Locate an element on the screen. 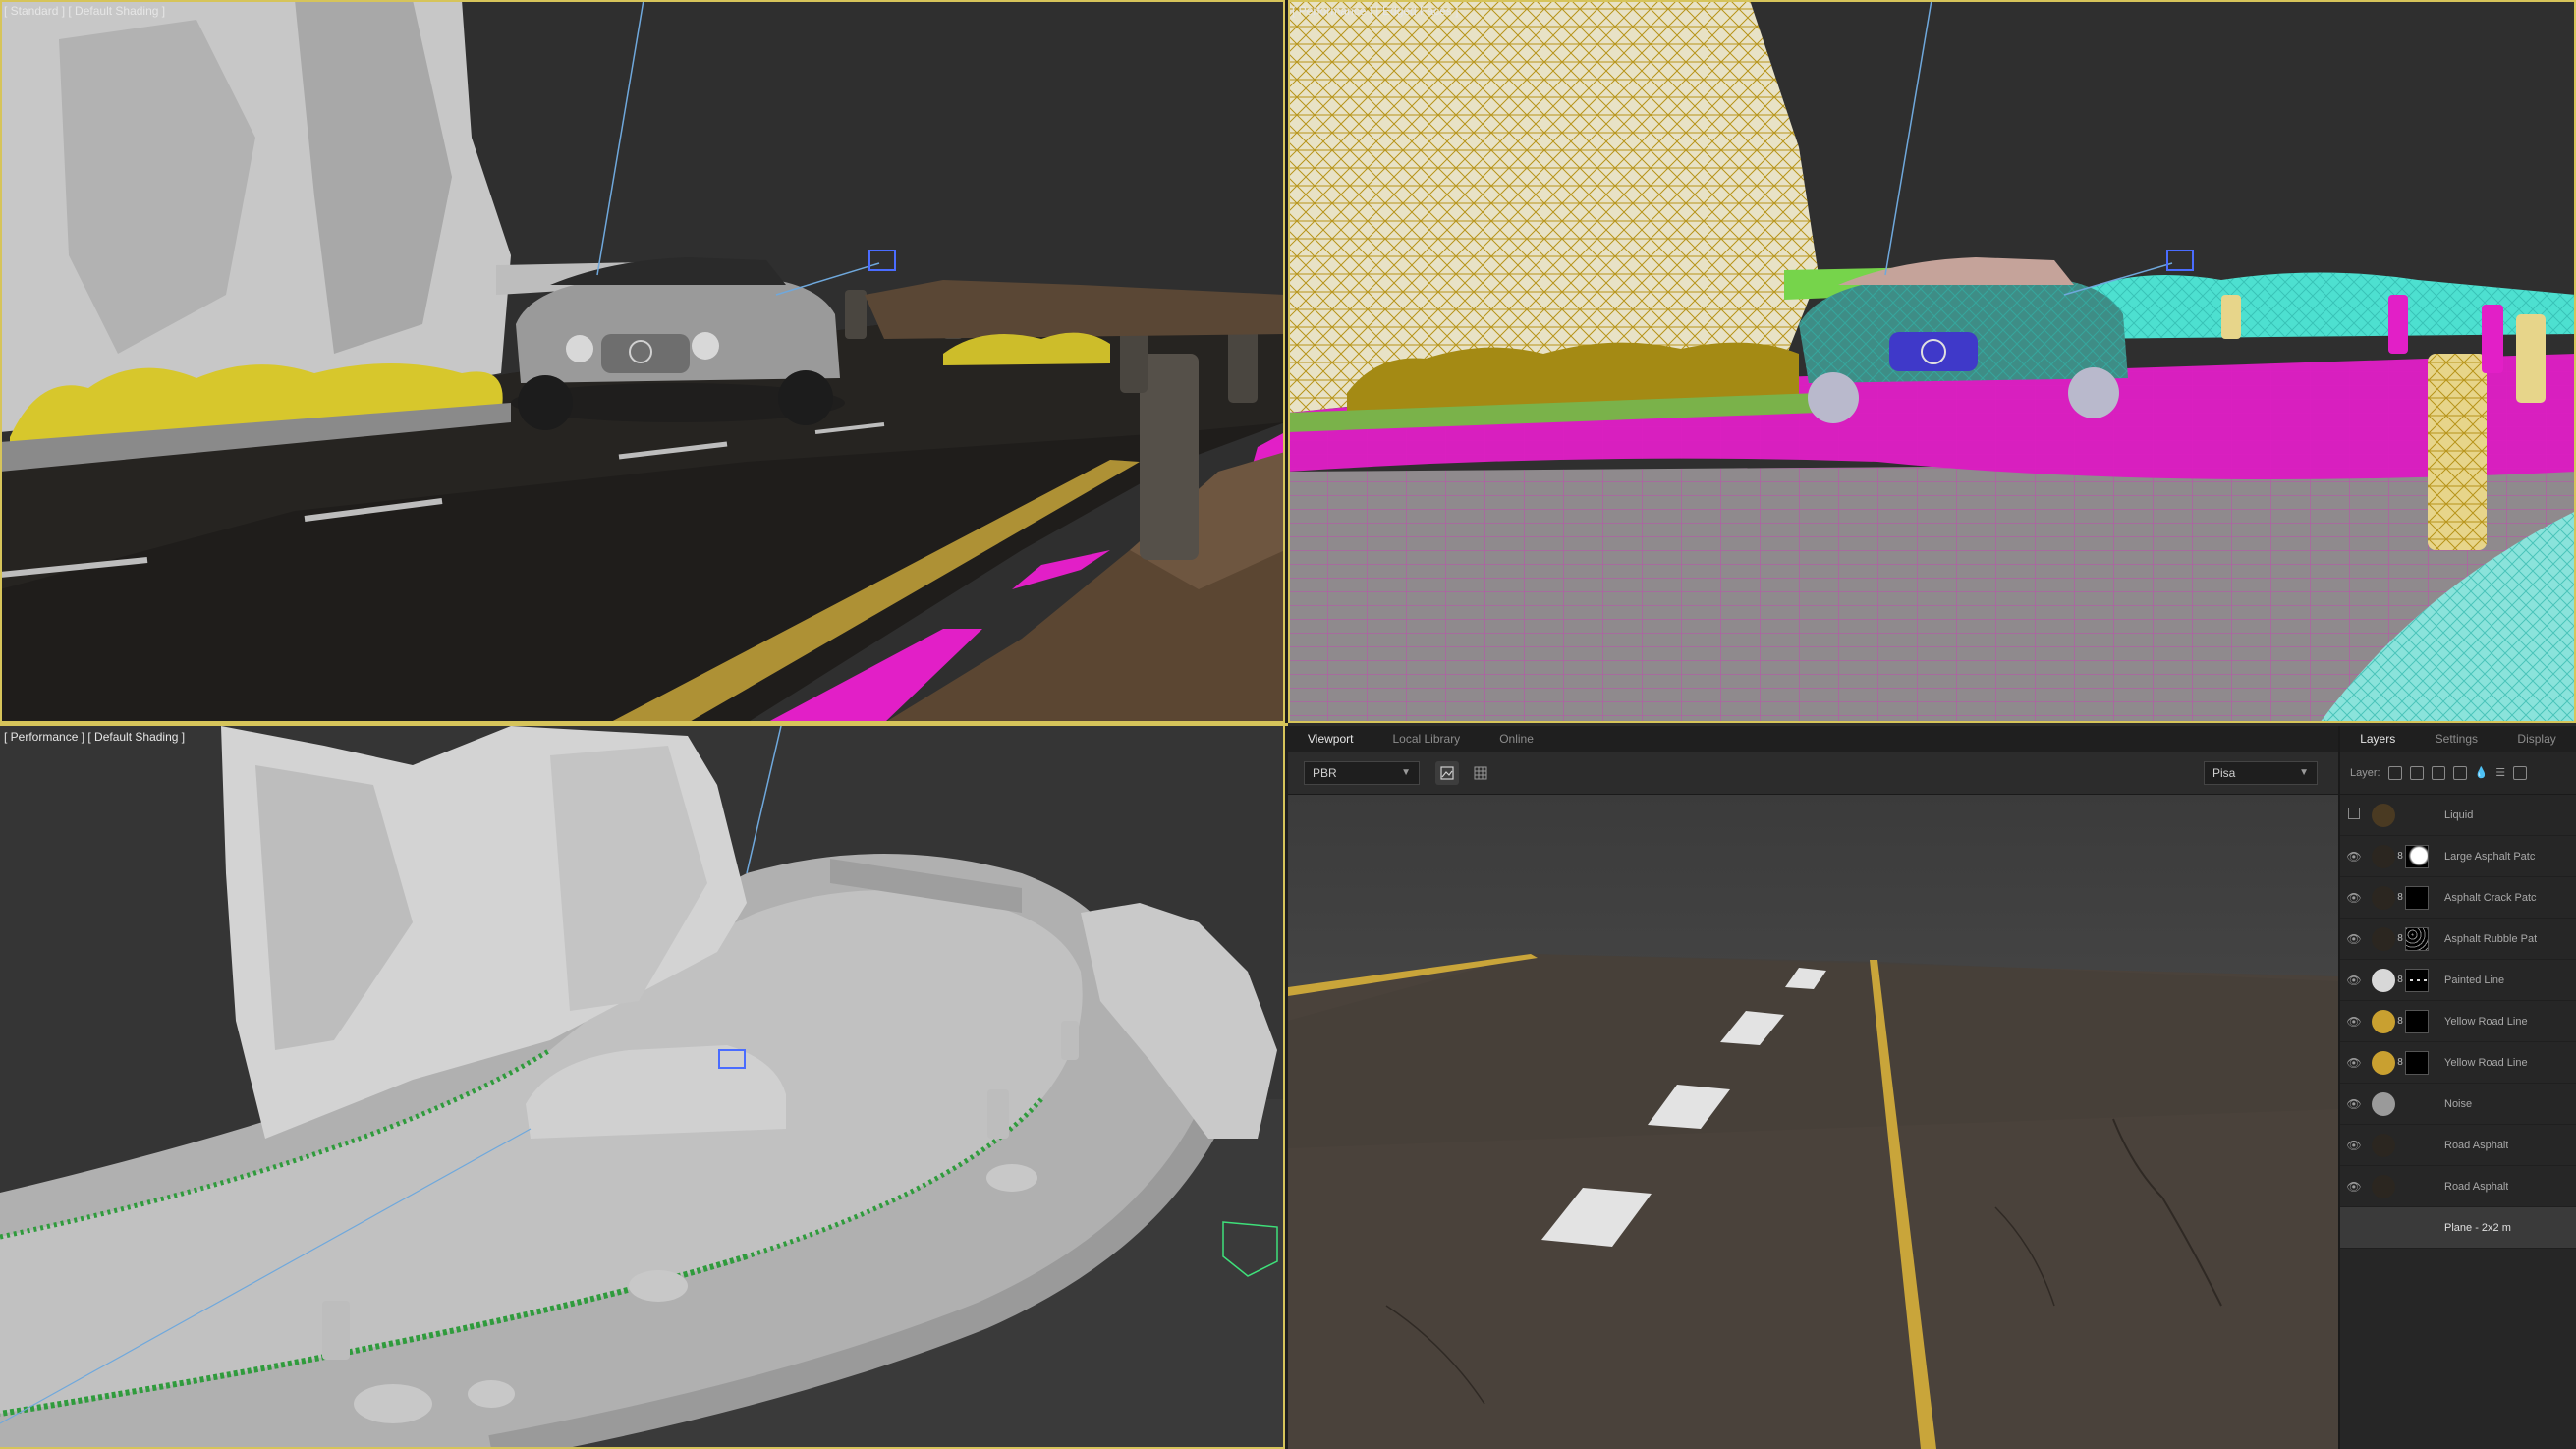 The width and height of the screenshot is (2576, 1449). layer-name: Plane - 2x2 m is located at coordinates (2477, 1227).